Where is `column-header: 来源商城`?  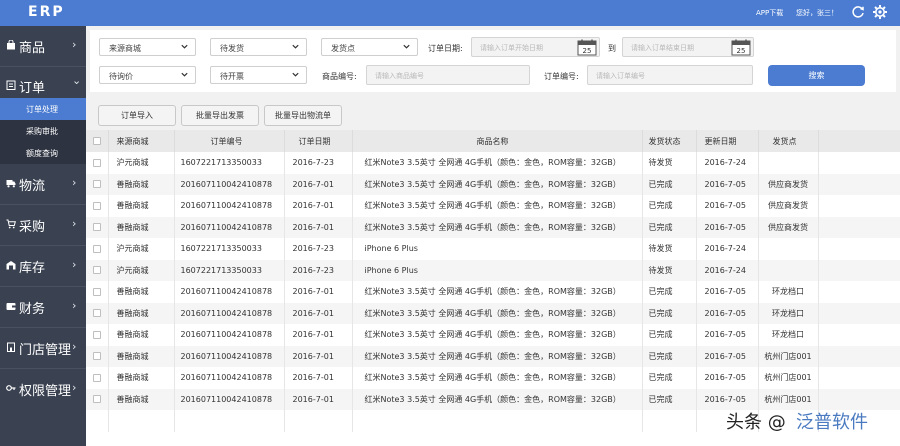
column-header: 来源商城 is located at coordinates (141, 141).